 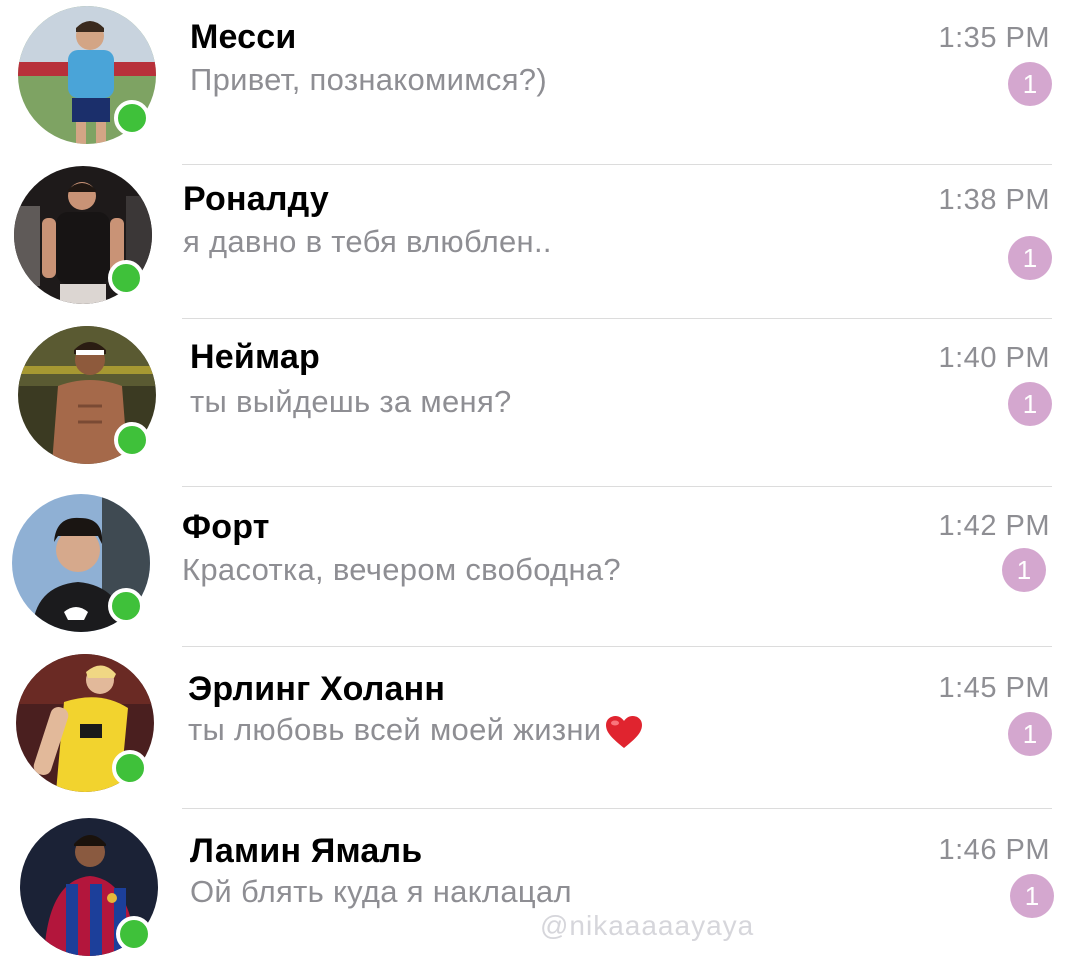 What do you see at coordinates (994, 688) in the screenshot?
I see `message-time: 1:45 PM` at bounding box center [994, 688].